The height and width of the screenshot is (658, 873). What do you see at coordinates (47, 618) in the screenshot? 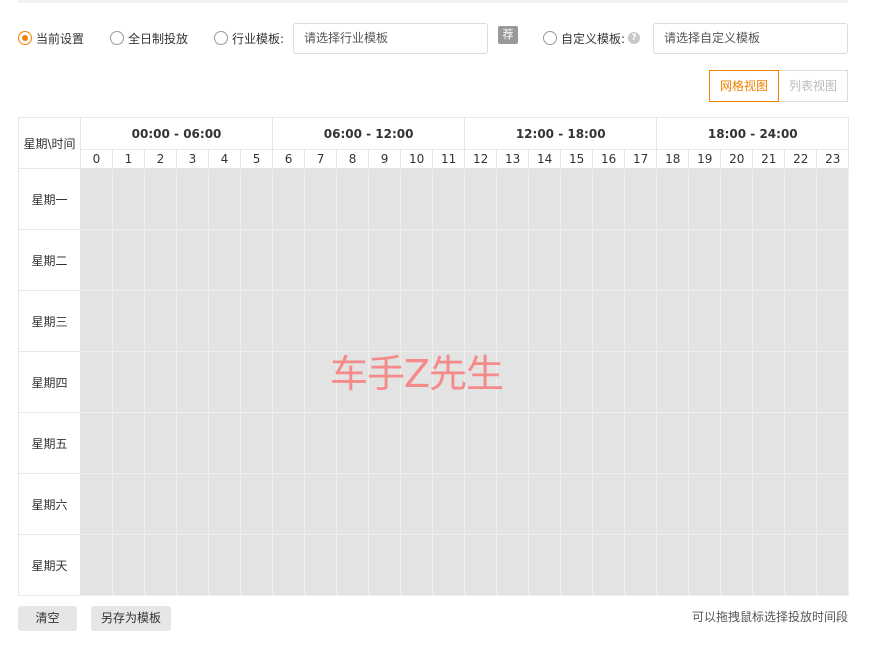
I see `clear-button: 清空` at bounding box center [47, 618].